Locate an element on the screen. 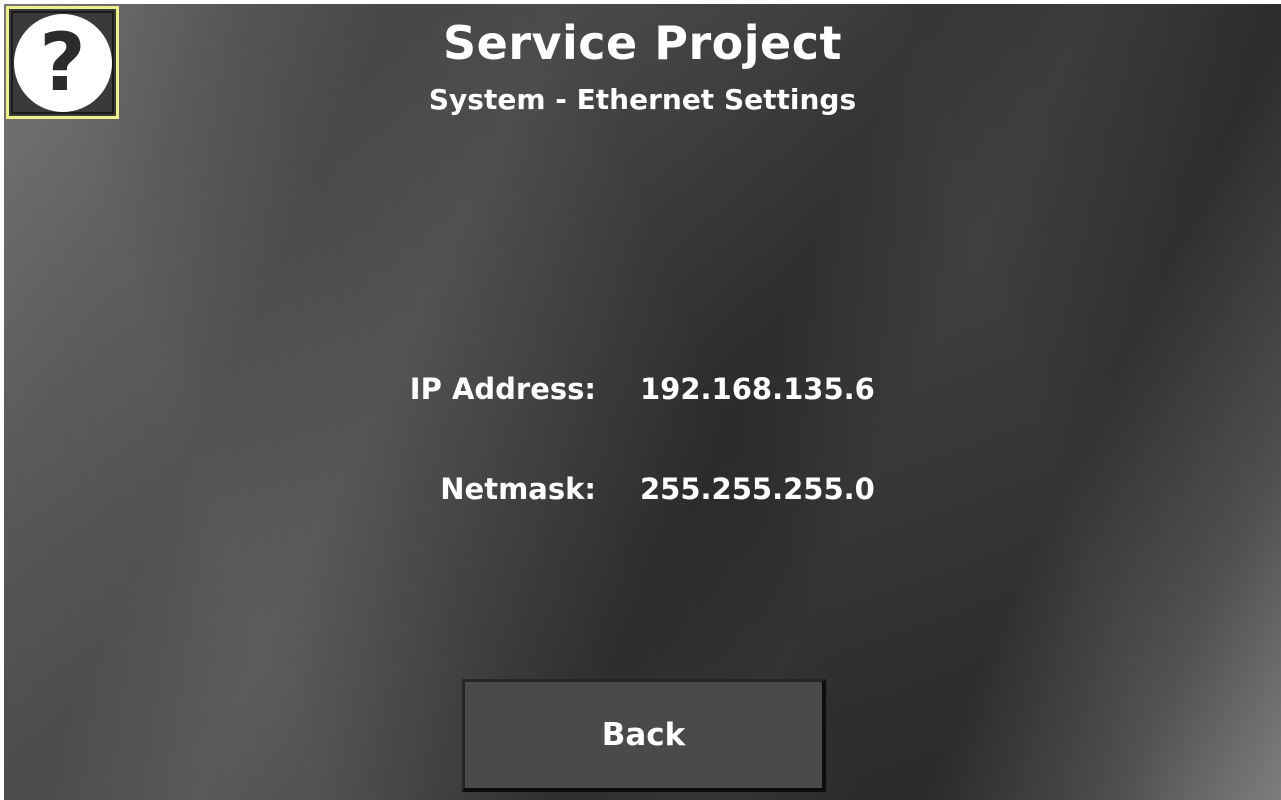  netmask-label: Netmask: is located at coordinates (518, 489).